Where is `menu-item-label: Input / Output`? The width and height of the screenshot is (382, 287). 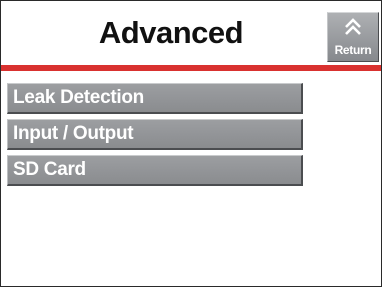 menu-item-label: Input / Output is located at coordinates (73, 133).